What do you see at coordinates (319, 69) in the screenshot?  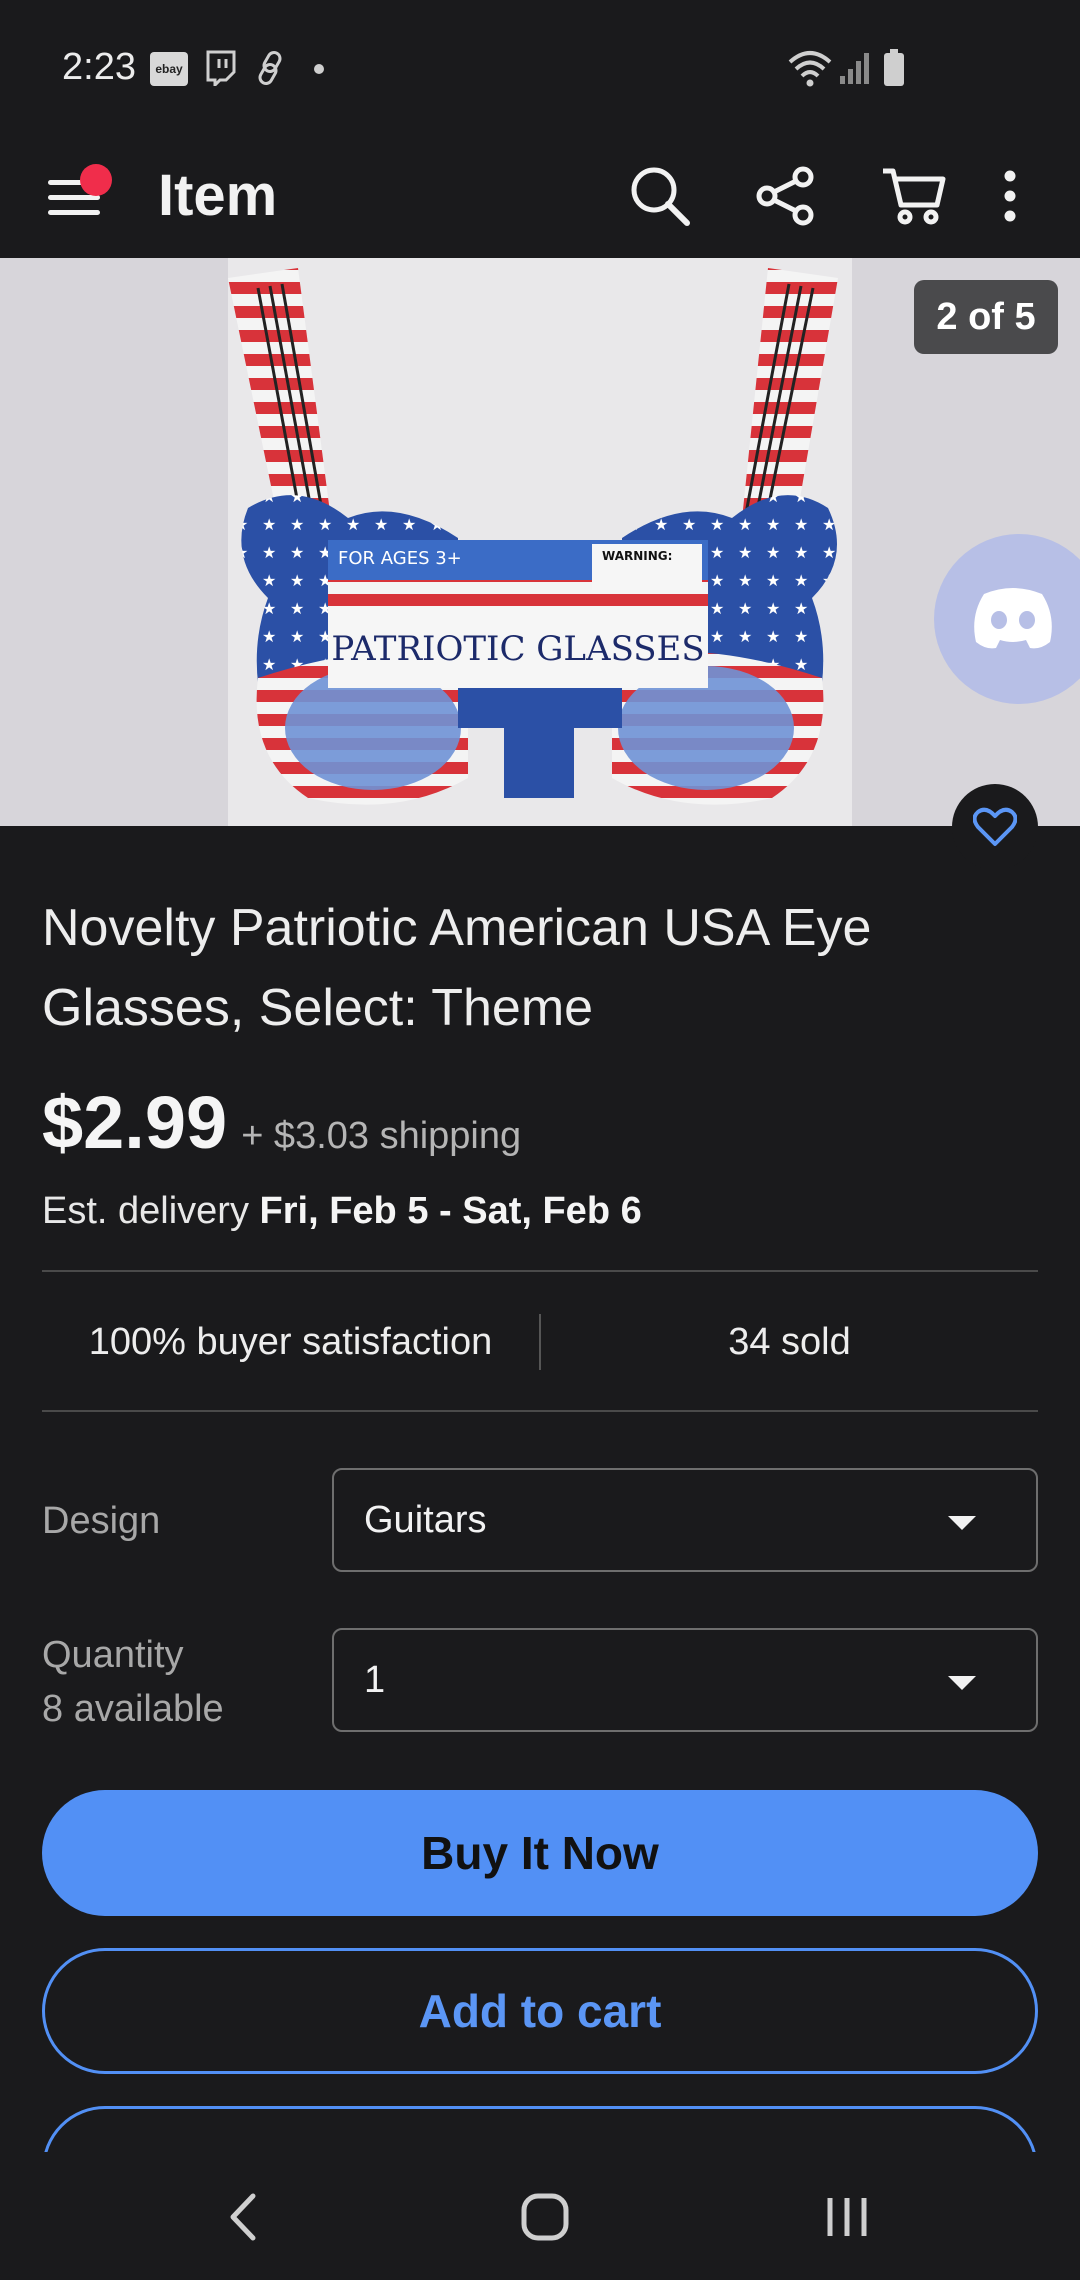 I see `notification-dot-icon` at bounding box center [319, 69].